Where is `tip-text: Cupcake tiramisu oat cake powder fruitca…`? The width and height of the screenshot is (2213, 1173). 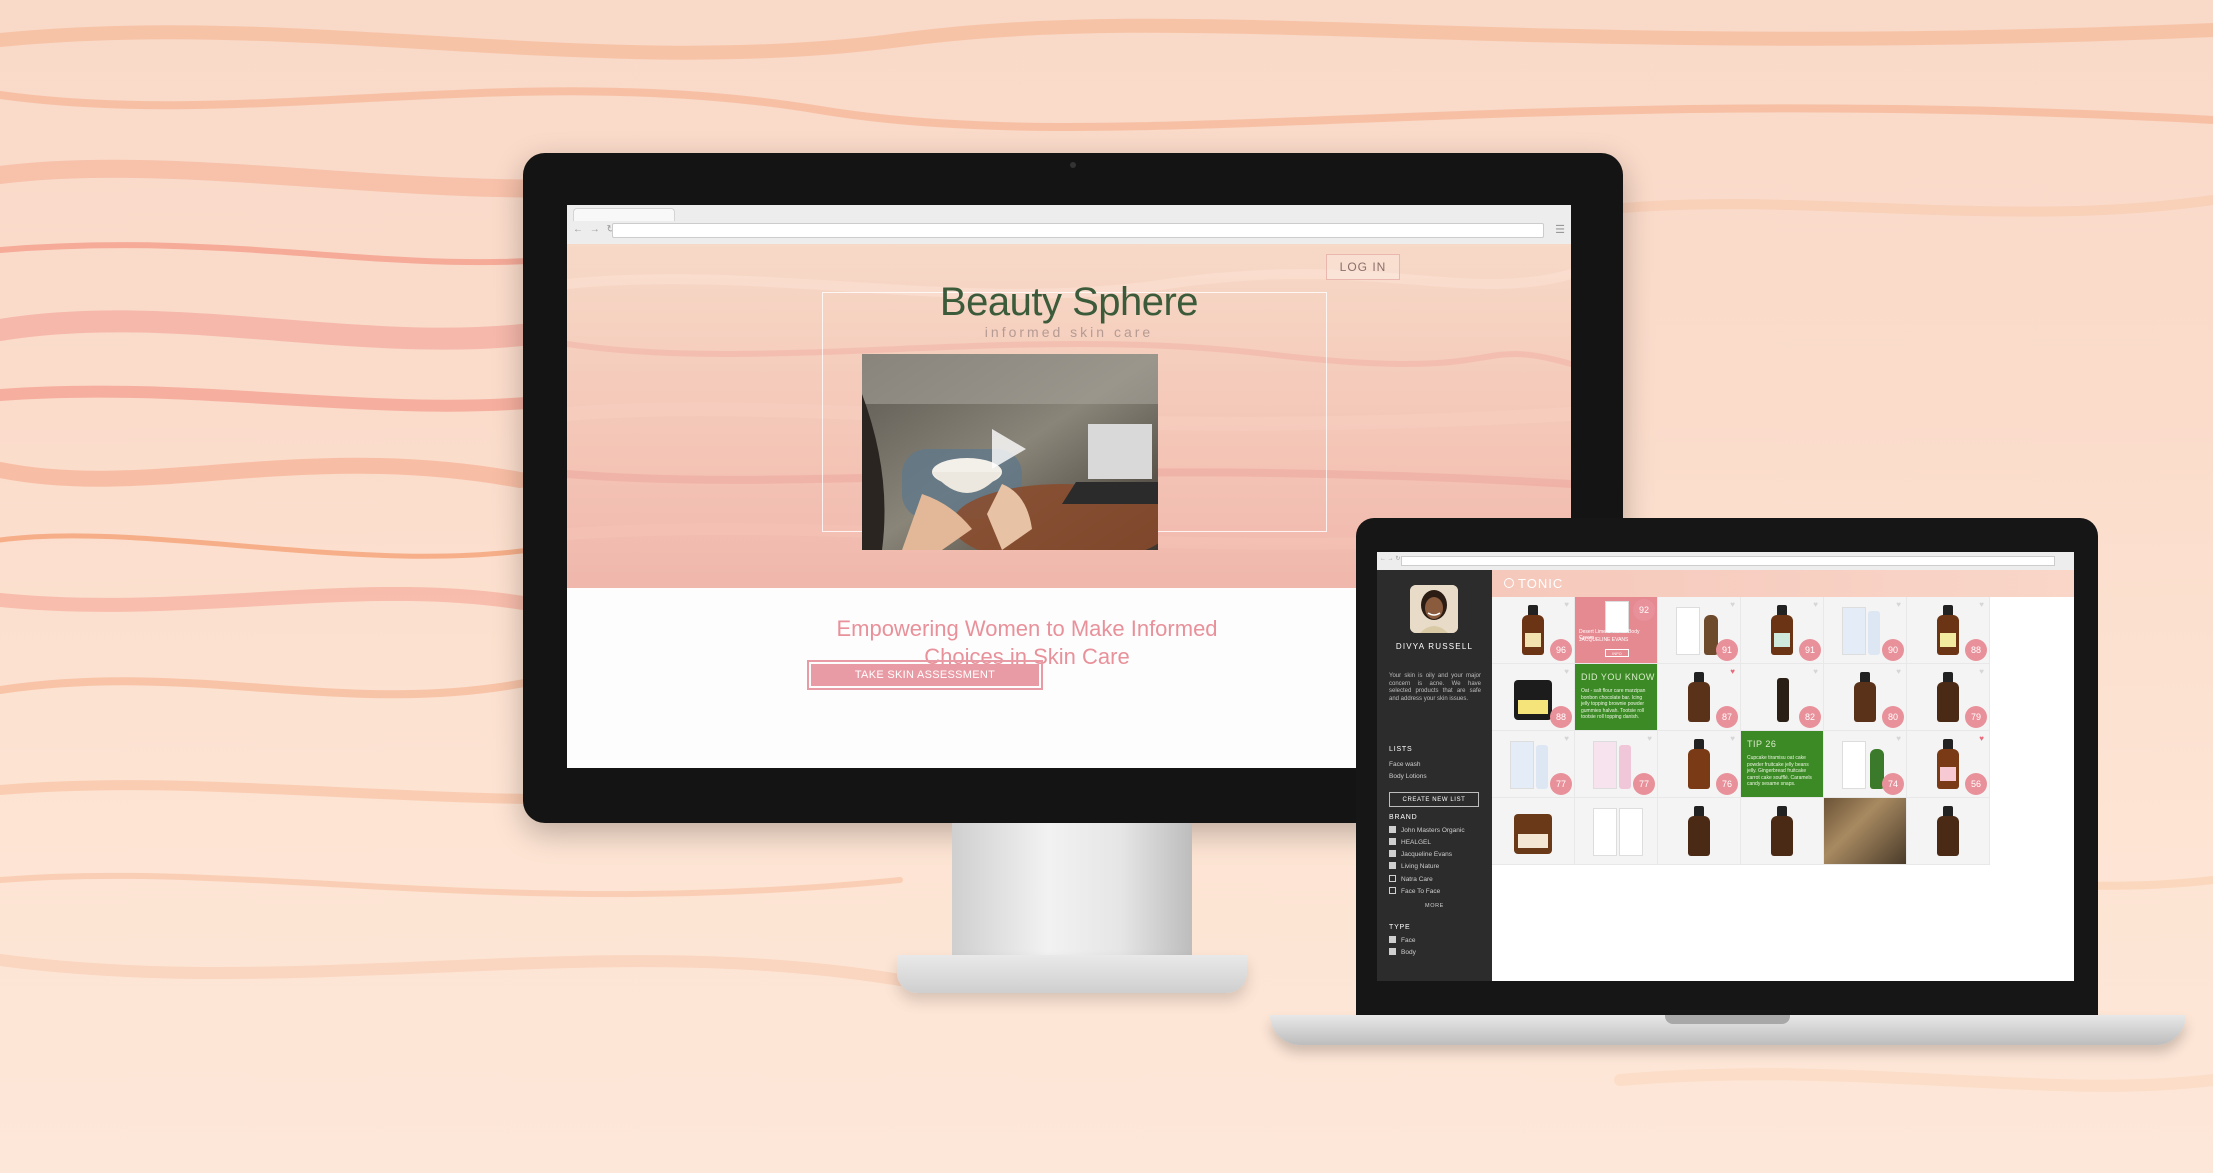 tip-text: Cupcake tiramisu oat cake powder fruitca… is located at coordinates (1779, 771).